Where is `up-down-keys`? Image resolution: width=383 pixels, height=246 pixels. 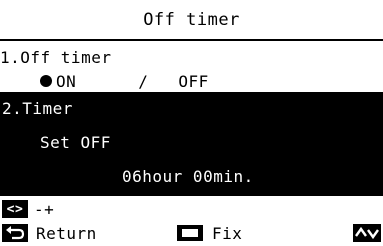 up-down-keys is located at coordinates (367, 233).